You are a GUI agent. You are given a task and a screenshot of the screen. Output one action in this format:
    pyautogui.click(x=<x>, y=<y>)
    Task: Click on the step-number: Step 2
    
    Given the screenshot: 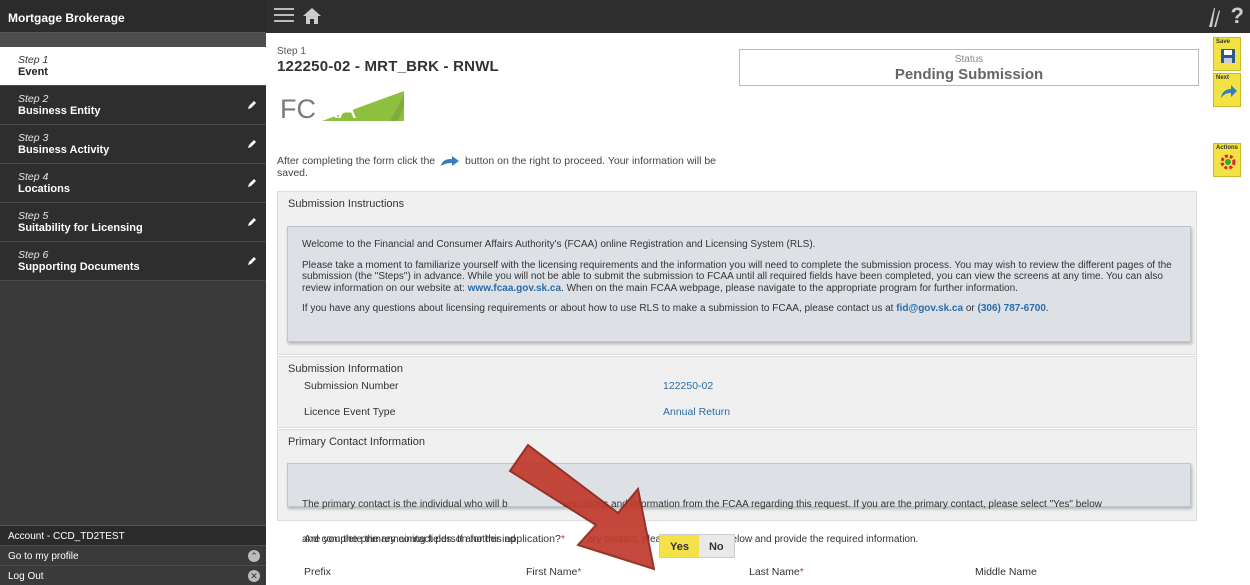 What is the action you would take?
    pyautogui.click(x=33, y=99)
    